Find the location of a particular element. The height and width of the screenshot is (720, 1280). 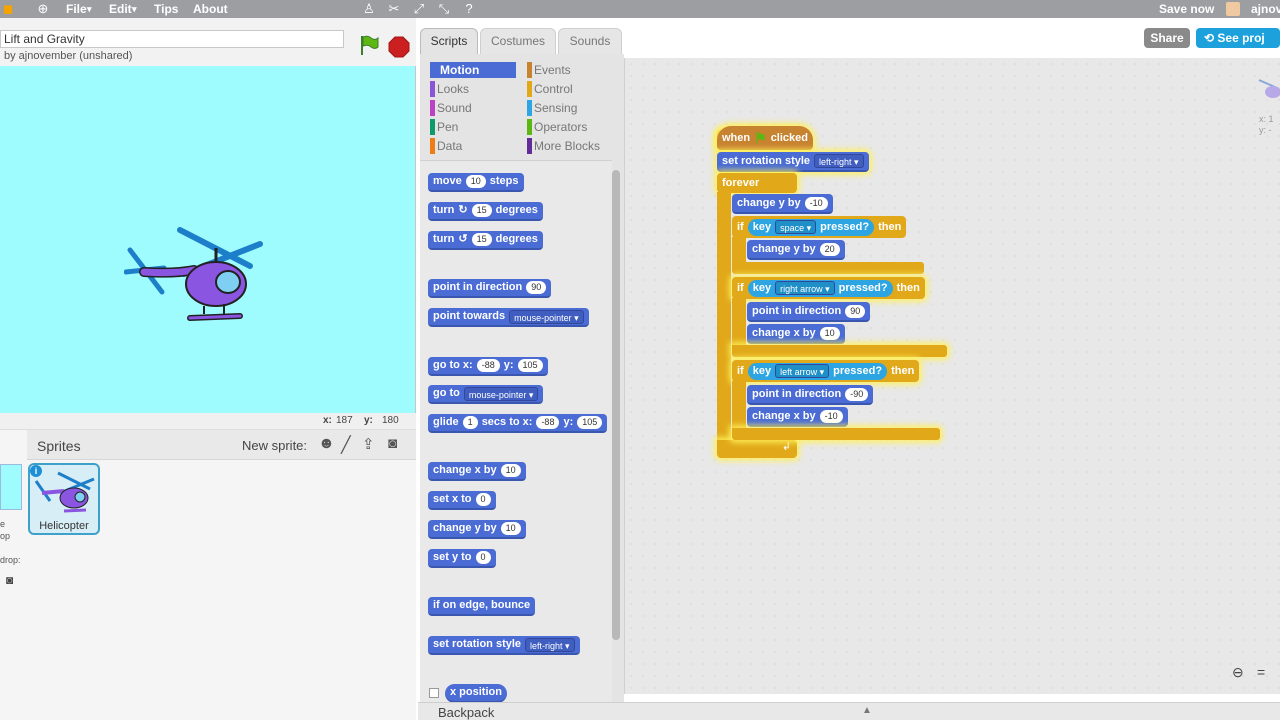

script-if-right-arrow: if keyright arrowpressed? then is located at coordinates (828, 288).